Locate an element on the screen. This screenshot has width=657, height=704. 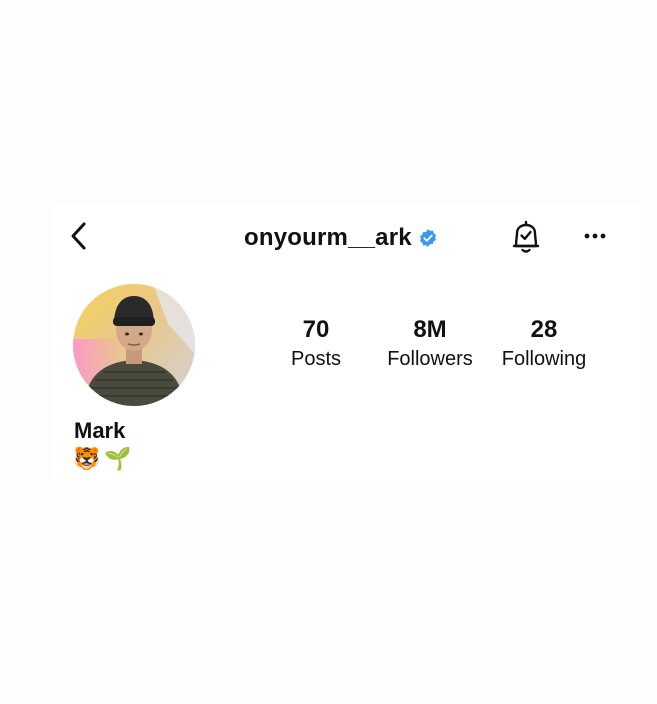
more-options-button is located at coordinates (595, 236).